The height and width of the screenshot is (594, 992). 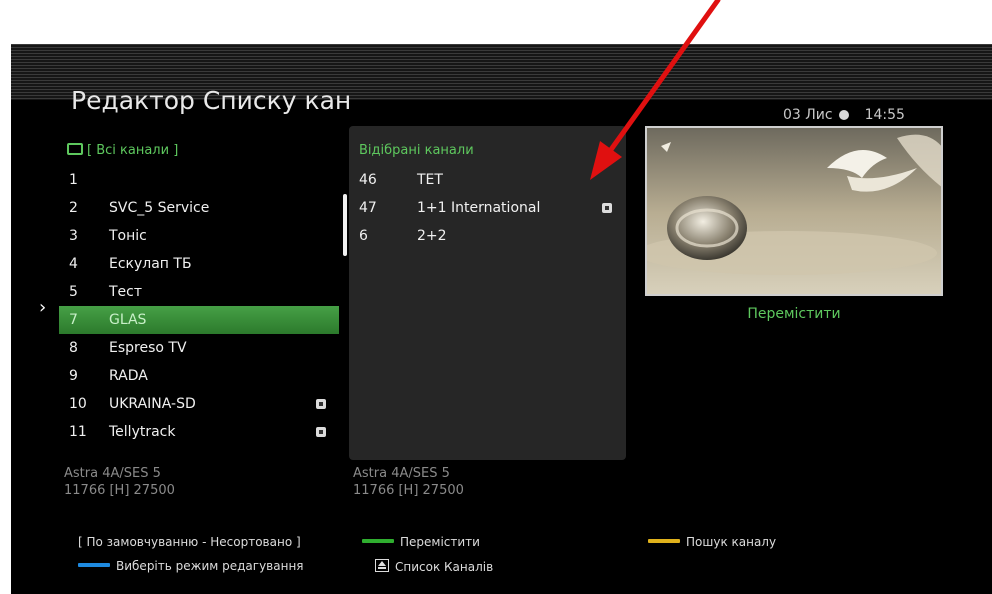 I want to click on arrow-head-icon, so click(x=606, y=160).